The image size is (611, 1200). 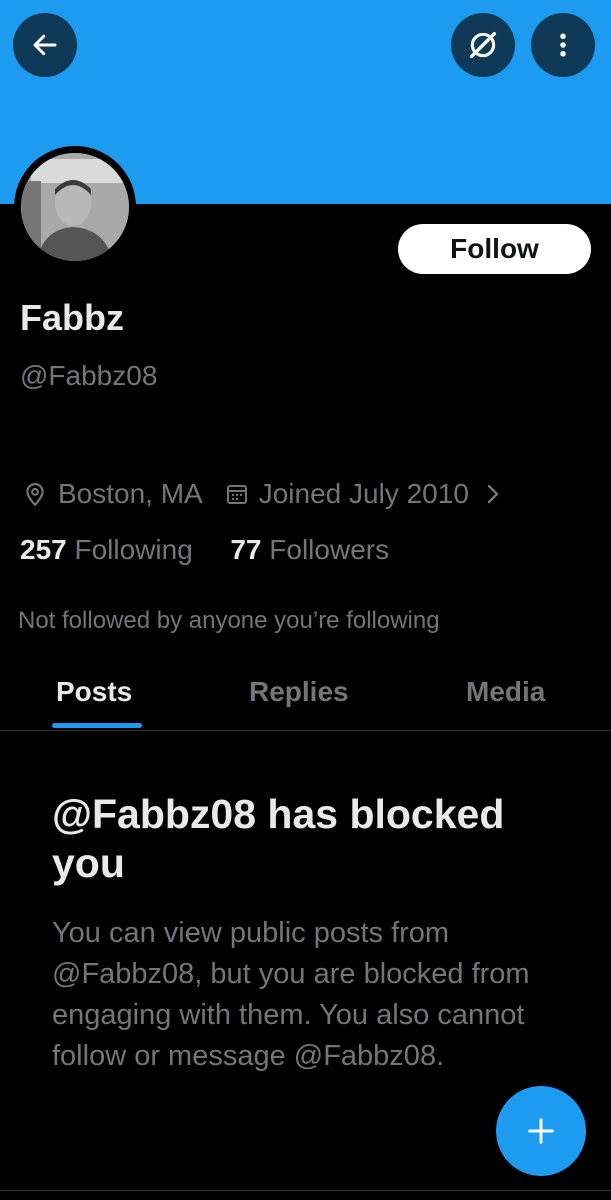 I want to click on blocked-title: @Fabbz08 has blocked you, so click(x=278, y=838).